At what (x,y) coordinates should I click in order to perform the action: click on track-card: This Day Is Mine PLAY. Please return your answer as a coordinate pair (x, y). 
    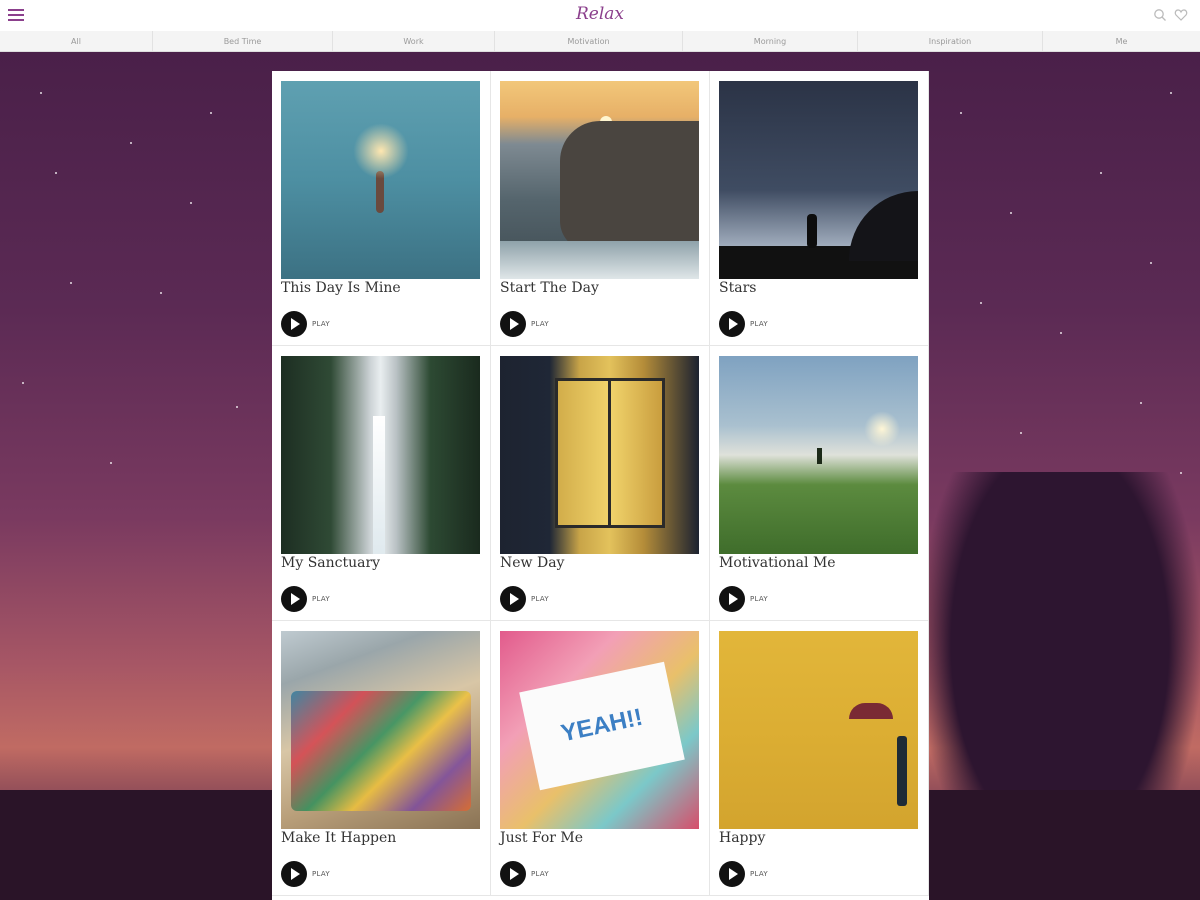
    Looking at the image, I should click on (381, 208).